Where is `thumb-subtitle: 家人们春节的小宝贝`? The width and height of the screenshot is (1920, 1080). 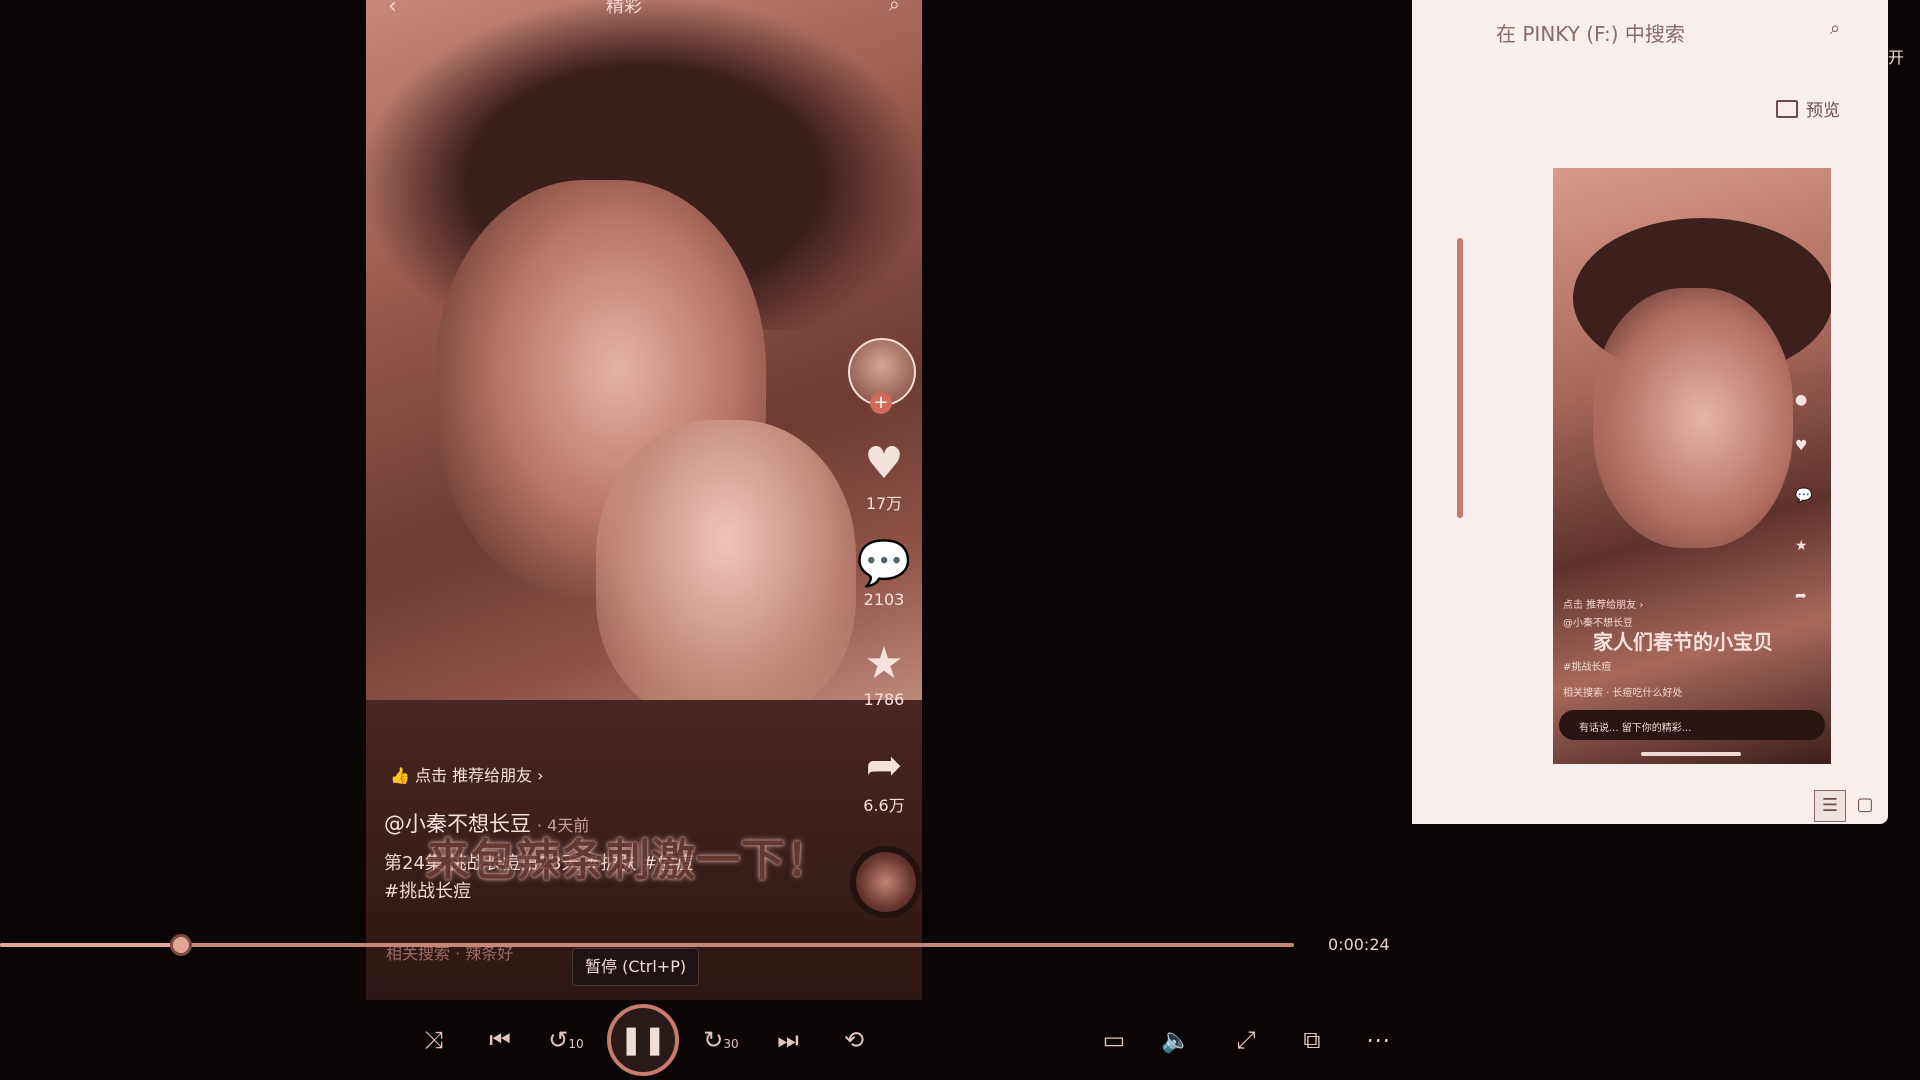
thumb-subtitle: 家人们春节的小宝贝 is located at coordinates (1683, 642).